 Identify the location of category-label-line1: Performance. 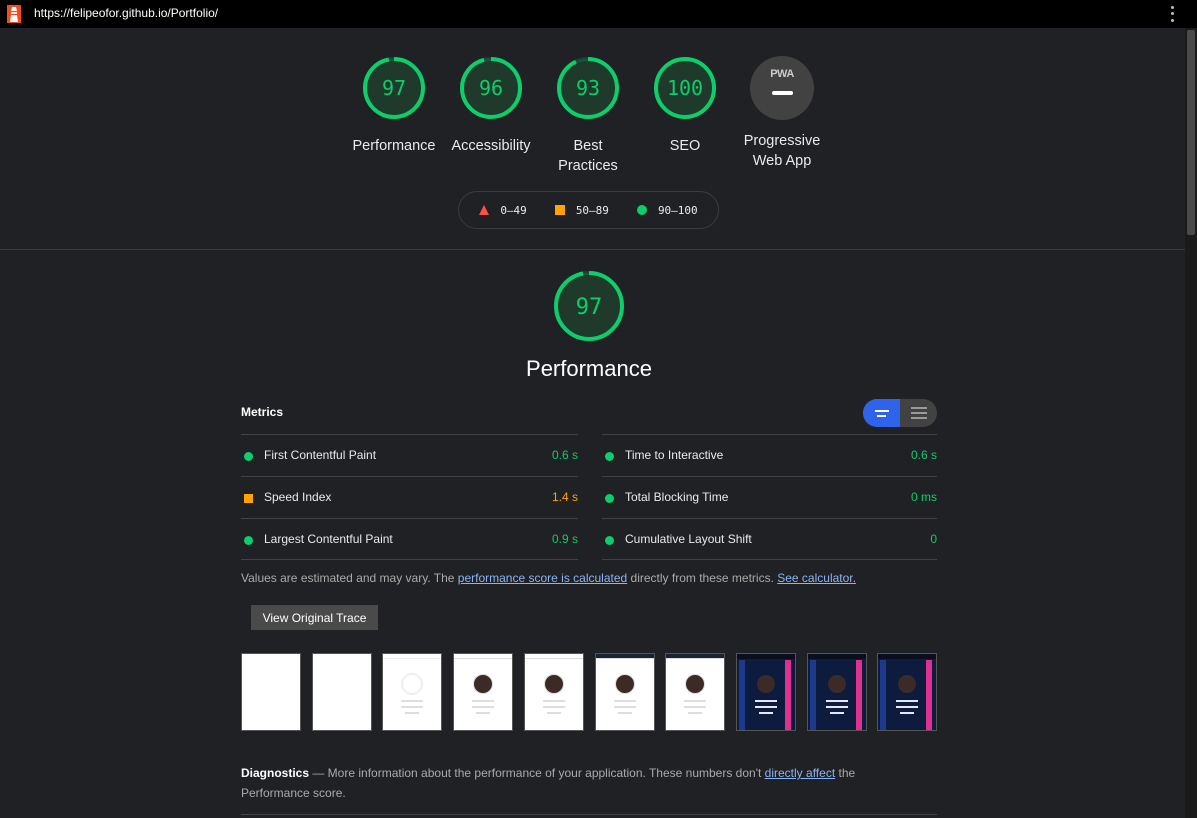
(394, 146).